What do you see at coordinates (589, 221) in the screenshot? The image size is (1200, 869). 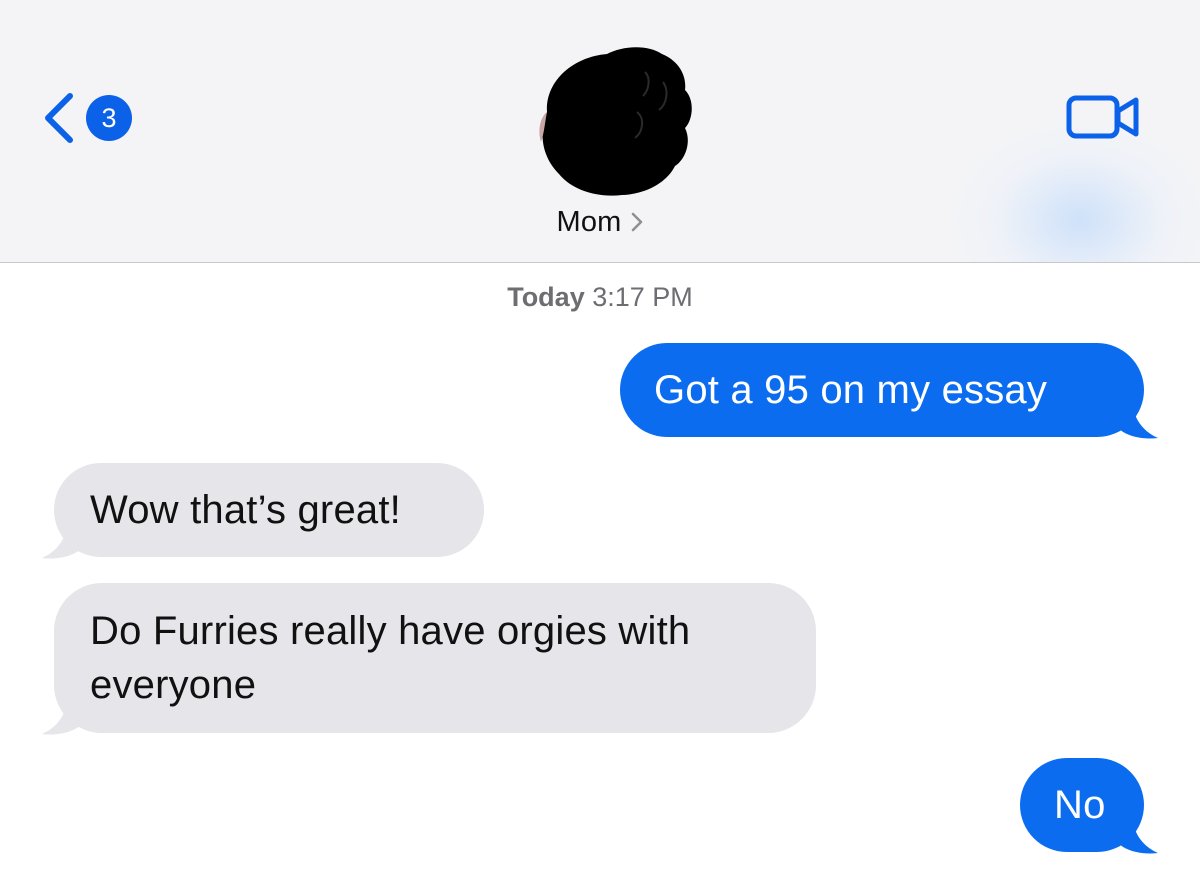 I see `contact-name: Mom` at bounding box center [589, 221].